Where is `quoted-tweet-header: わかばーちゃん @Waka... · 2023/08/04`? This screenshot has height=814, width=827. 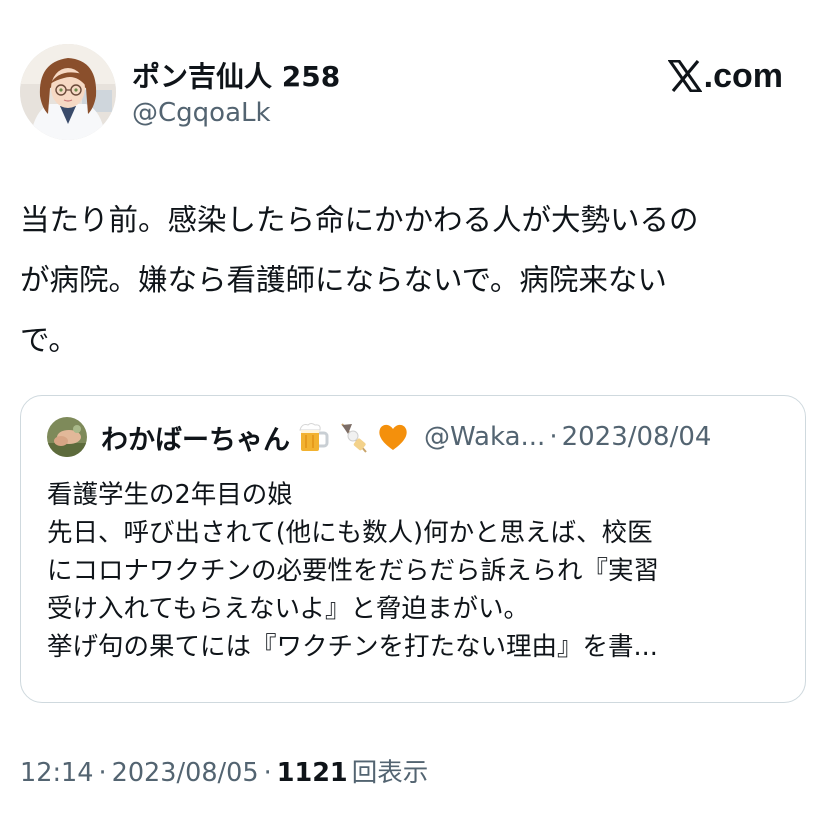 quoted-tweet-header: わかばーちゃん @Waka... · 2023/08/04 is located at coordinates (379, 437).